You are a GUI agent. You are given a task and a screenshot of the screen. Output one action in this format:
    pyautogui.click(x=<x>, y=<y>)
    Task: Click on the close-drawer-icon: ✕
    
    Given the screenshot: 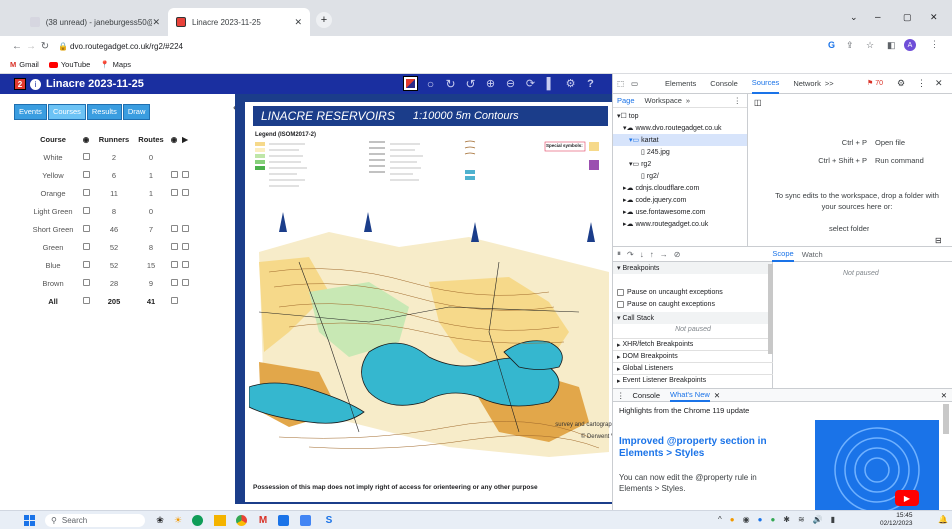 What is the action you would take?
    pyautogui.click(x=944, y=395)
    